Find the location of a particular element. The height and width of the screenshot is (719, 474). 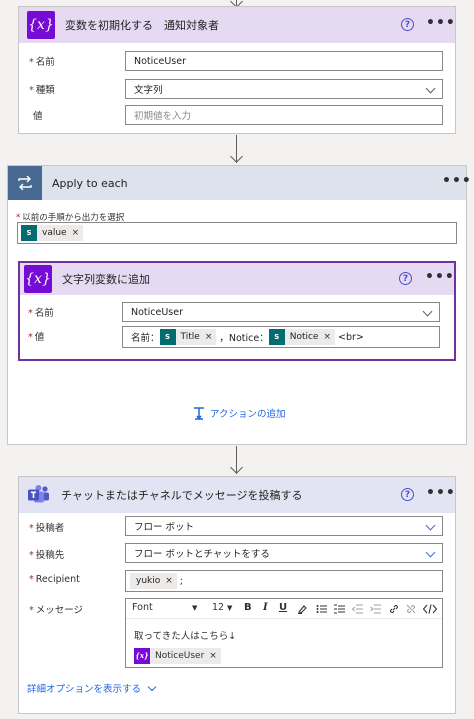

notice-user-token: {x} NoticeUser × is located at coordinates (177, 655).